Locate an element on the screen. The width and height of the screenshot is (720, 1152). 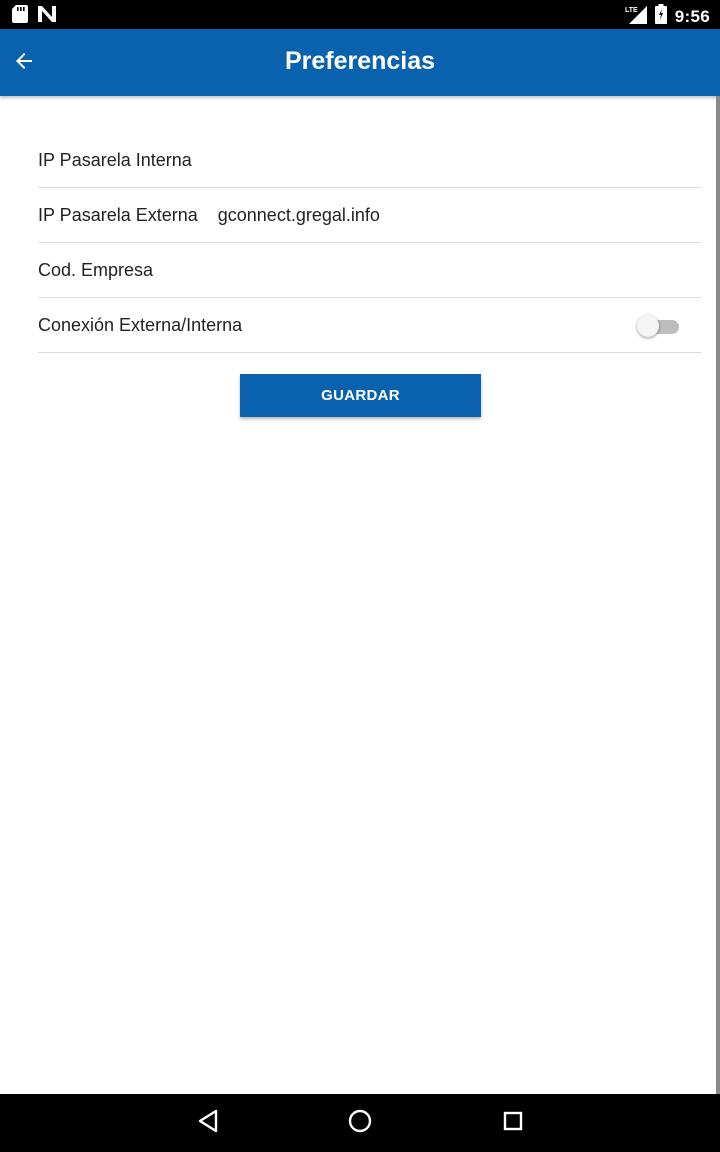
signal-icon: LTE is located at coordinates (636, 16).